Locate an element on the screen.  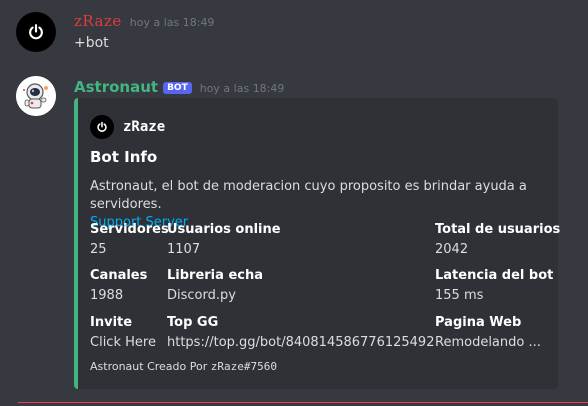
embed-footer: Astronaut Creado Por zRaze#7560 is located at coordinates (183, 366).